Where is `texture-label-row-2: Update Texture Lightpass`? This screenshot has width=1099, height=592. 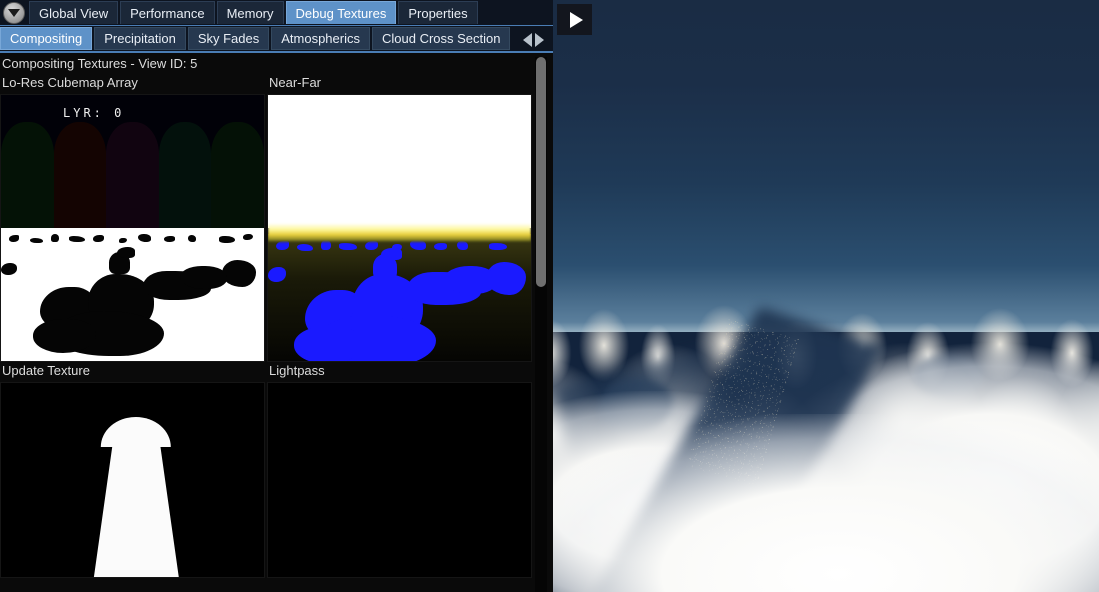 texture-label-row-2: Update Texture Lightpass is located at coordinates (276, 372).